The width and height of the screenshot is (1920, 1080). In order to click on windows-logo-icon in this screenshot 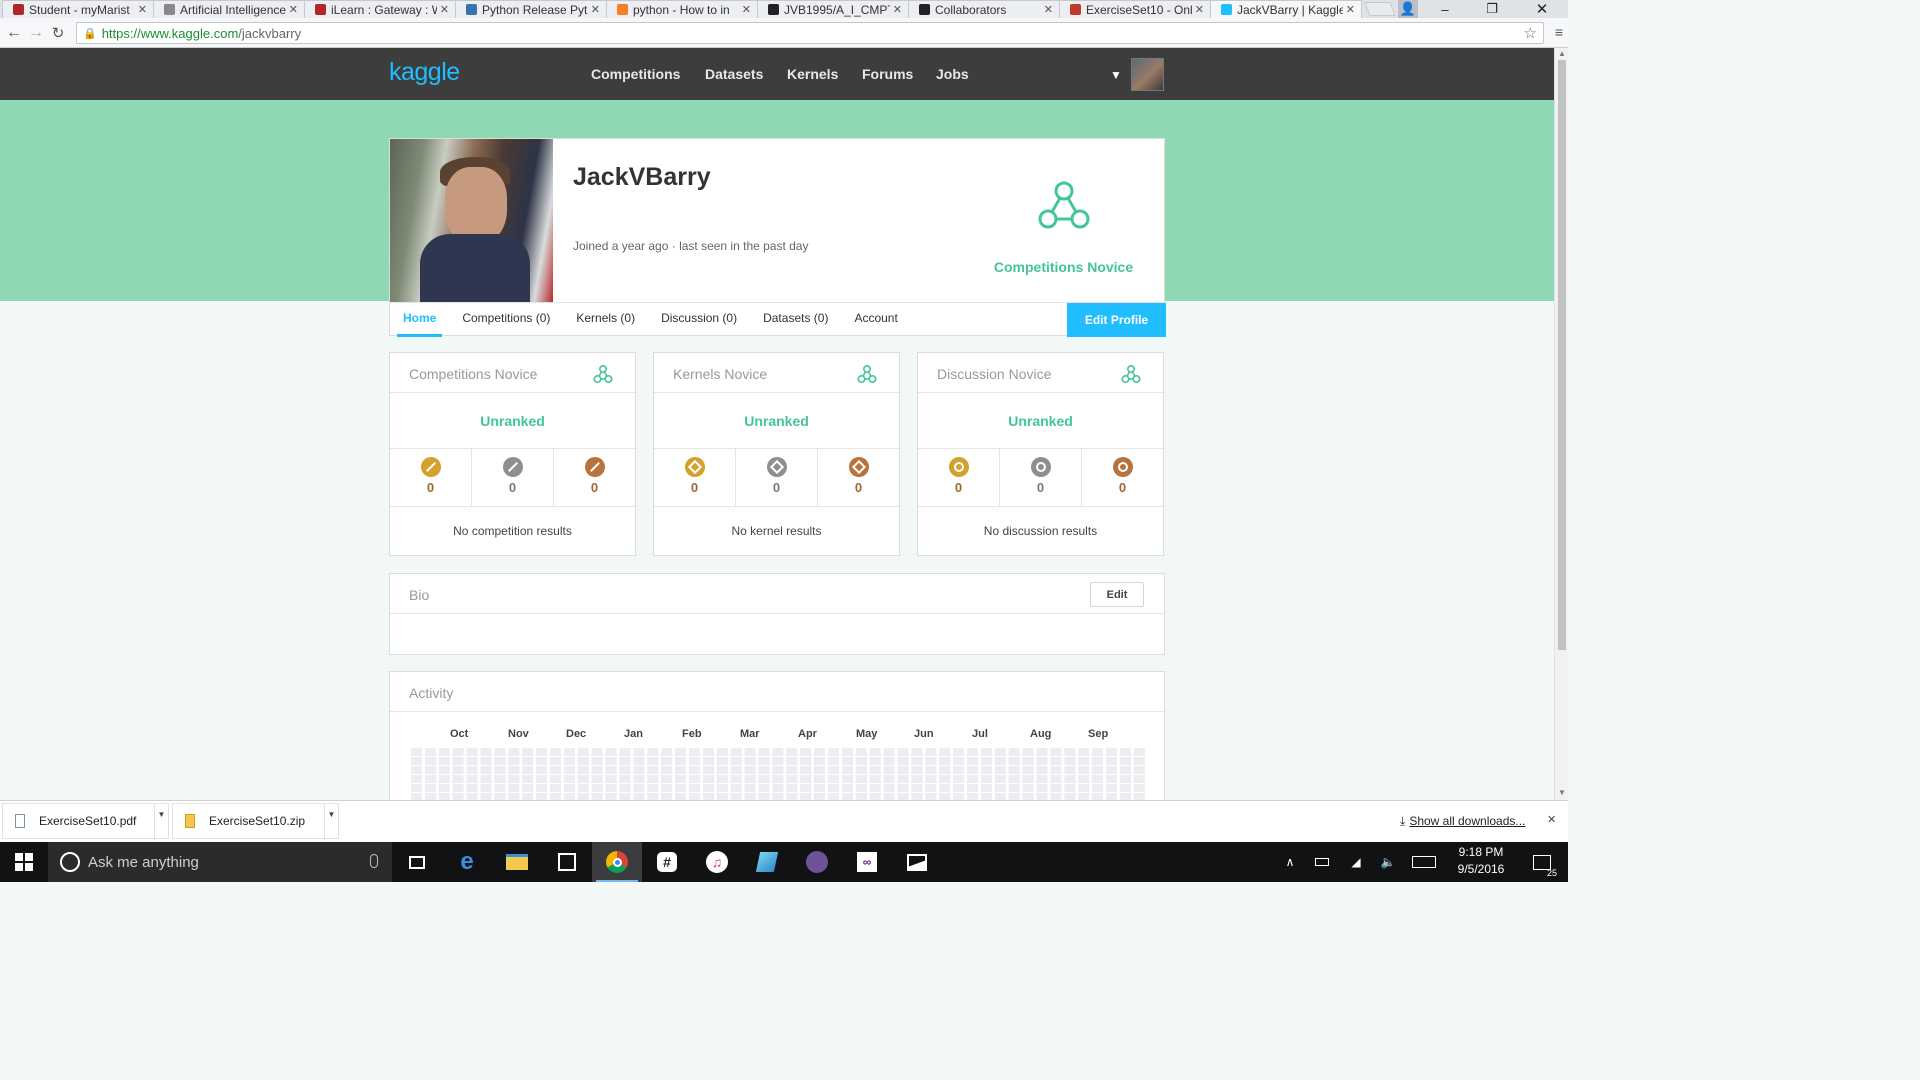, I will do `click(24, 862)`.